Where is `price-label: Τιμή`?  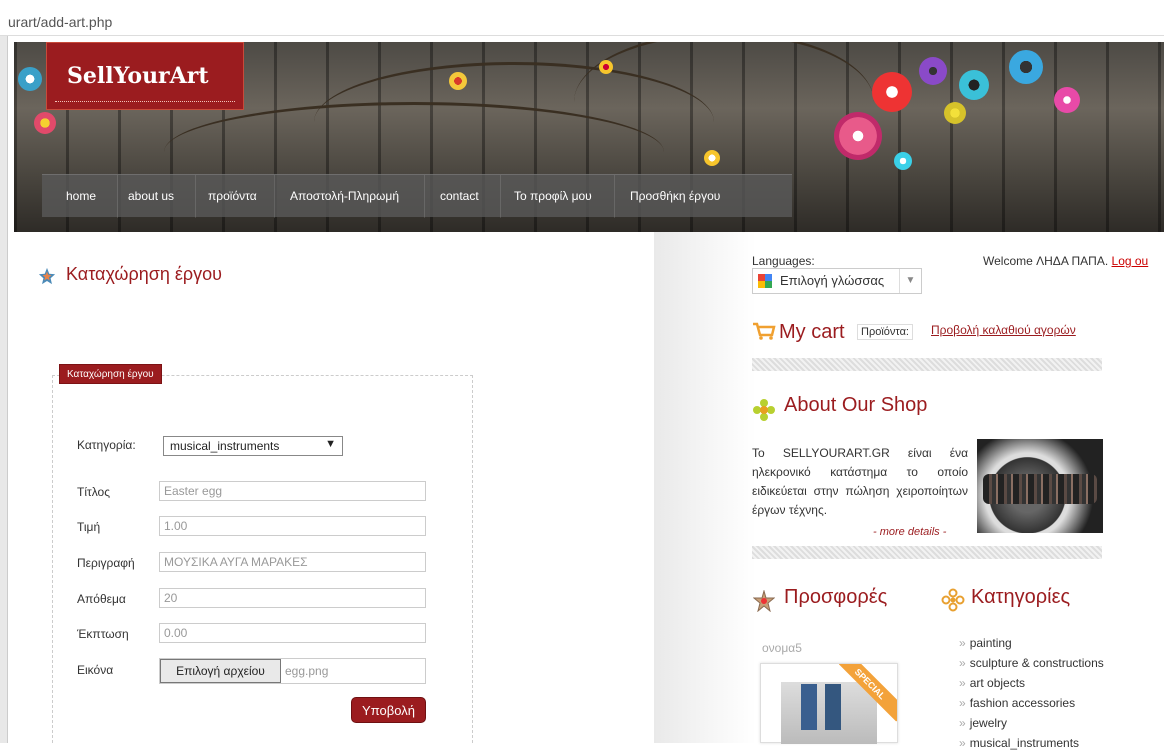 price-label: Τιμή is located at coordinates (89, 527).